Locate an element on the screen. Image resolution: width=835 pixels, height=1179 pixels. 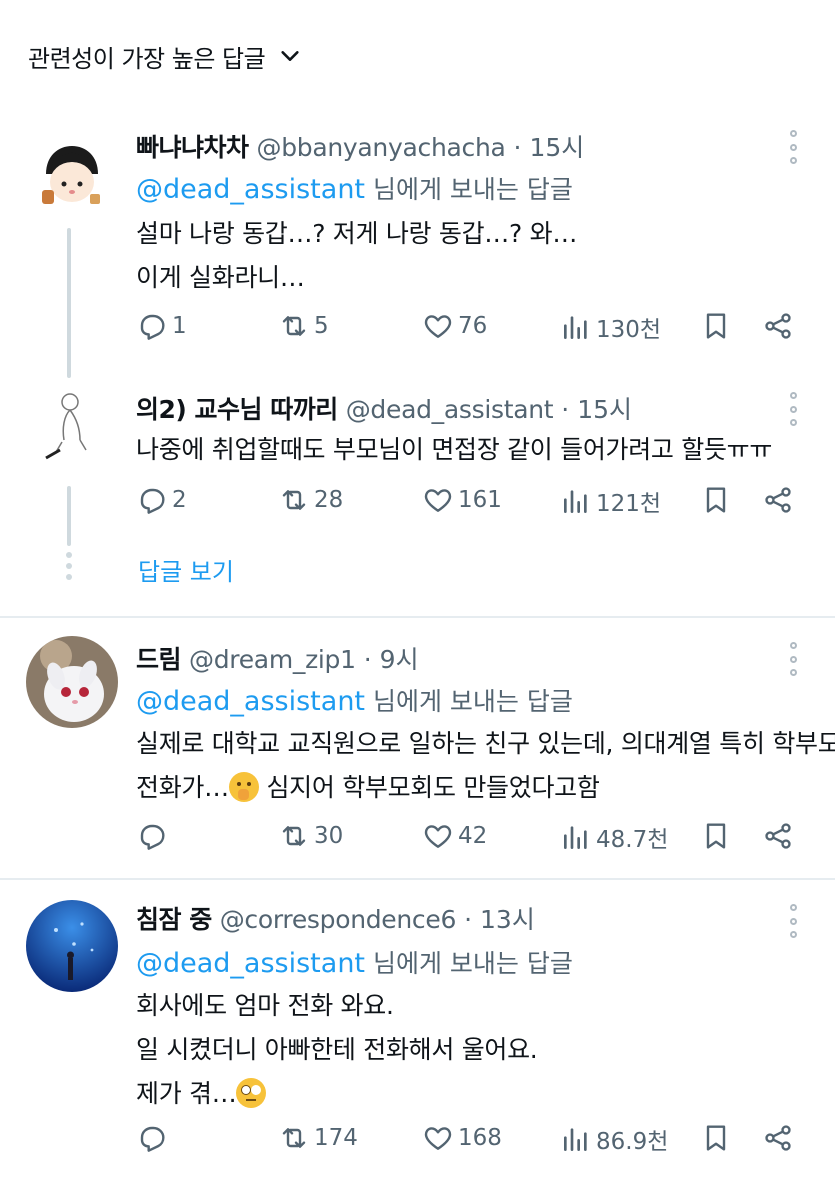
tweet-text-line: 전화가… 심지어 학부모회도 만들었다고함 is located at coordinates (485, 788).